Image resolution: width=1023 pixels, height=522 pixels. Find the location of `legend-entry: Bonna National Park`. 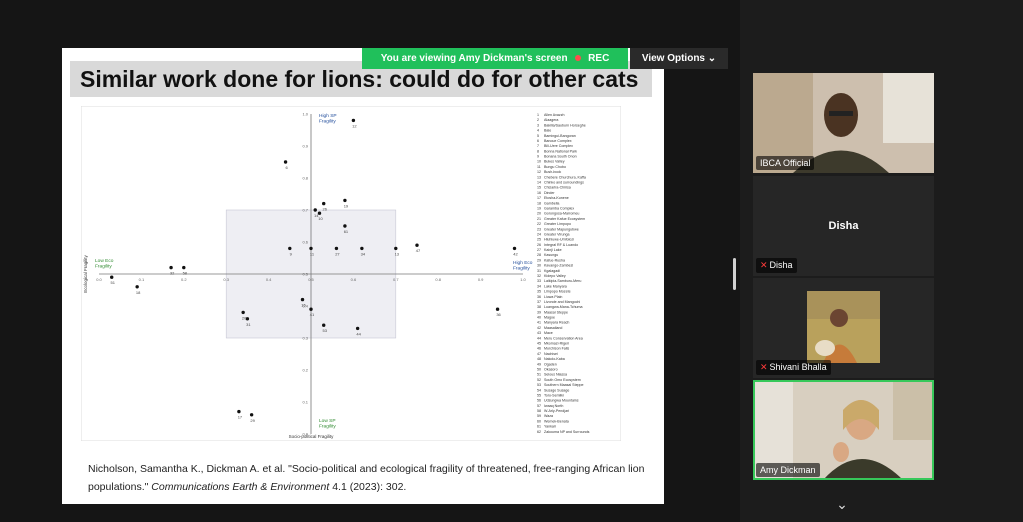

legend-entry: Bonna National Park is located at coordinates (560, 151).